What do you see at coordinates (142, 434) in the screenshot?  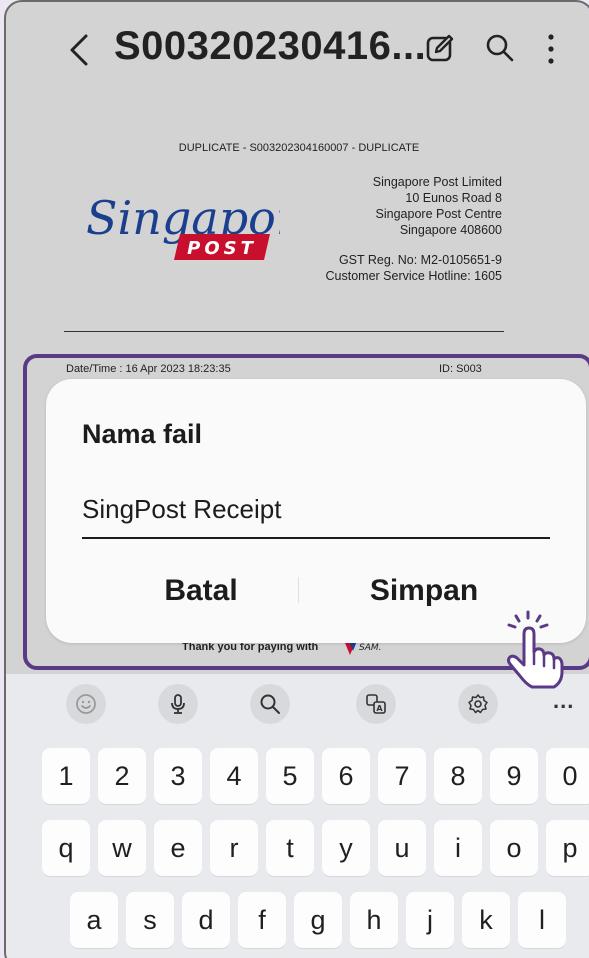 I see `dialog-title: Nama fail` at bounding box center [142, 434].